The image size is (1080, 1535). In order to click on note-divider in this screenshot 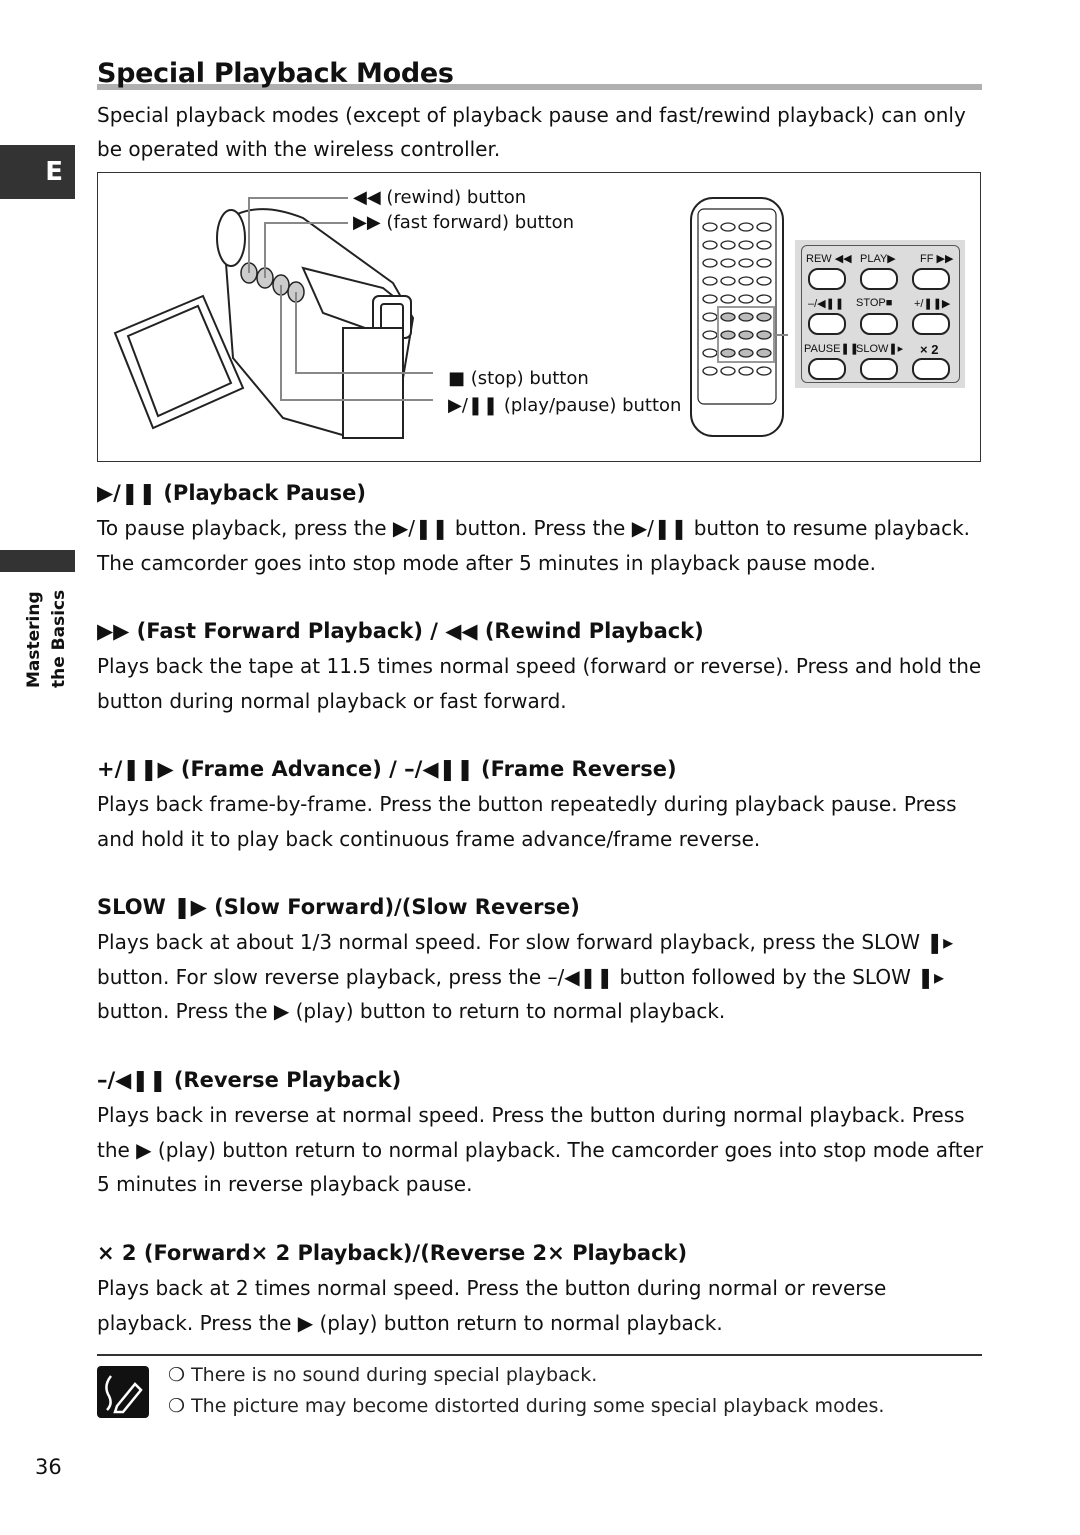, I will do `click(539, 1355)`.